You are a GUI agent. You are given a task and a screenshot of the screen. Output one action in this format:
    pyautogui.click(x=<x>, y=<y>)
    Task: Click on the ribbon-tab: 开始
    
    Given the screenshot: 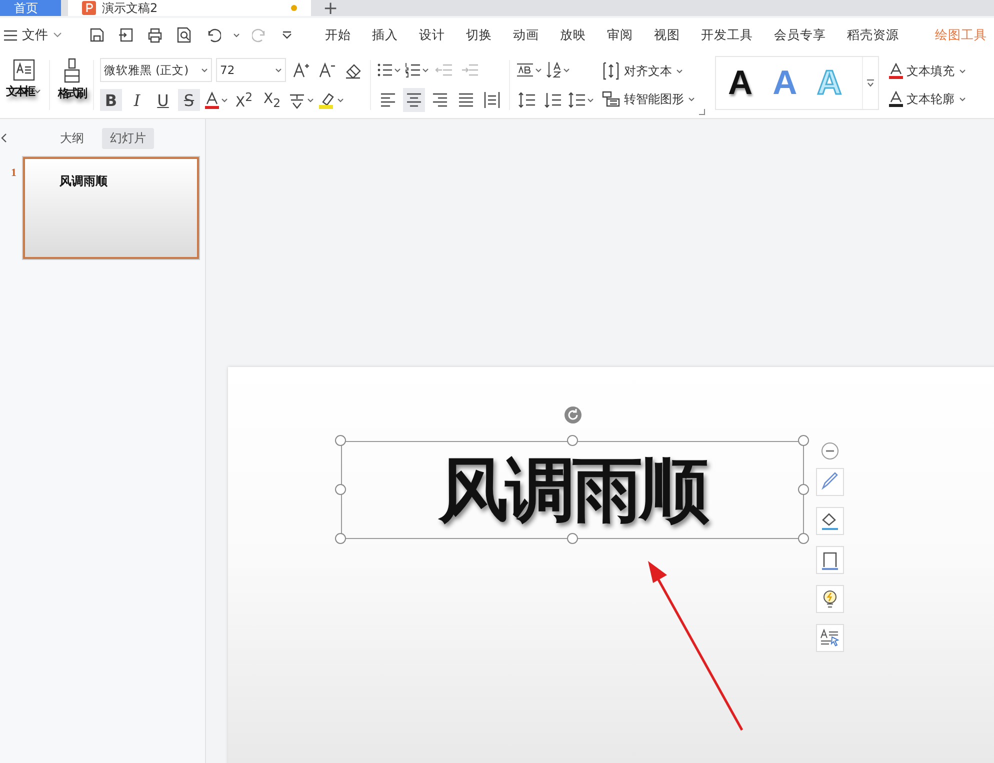 What is the action you would take?
    pyautogui.click(x=338, y=35)
    